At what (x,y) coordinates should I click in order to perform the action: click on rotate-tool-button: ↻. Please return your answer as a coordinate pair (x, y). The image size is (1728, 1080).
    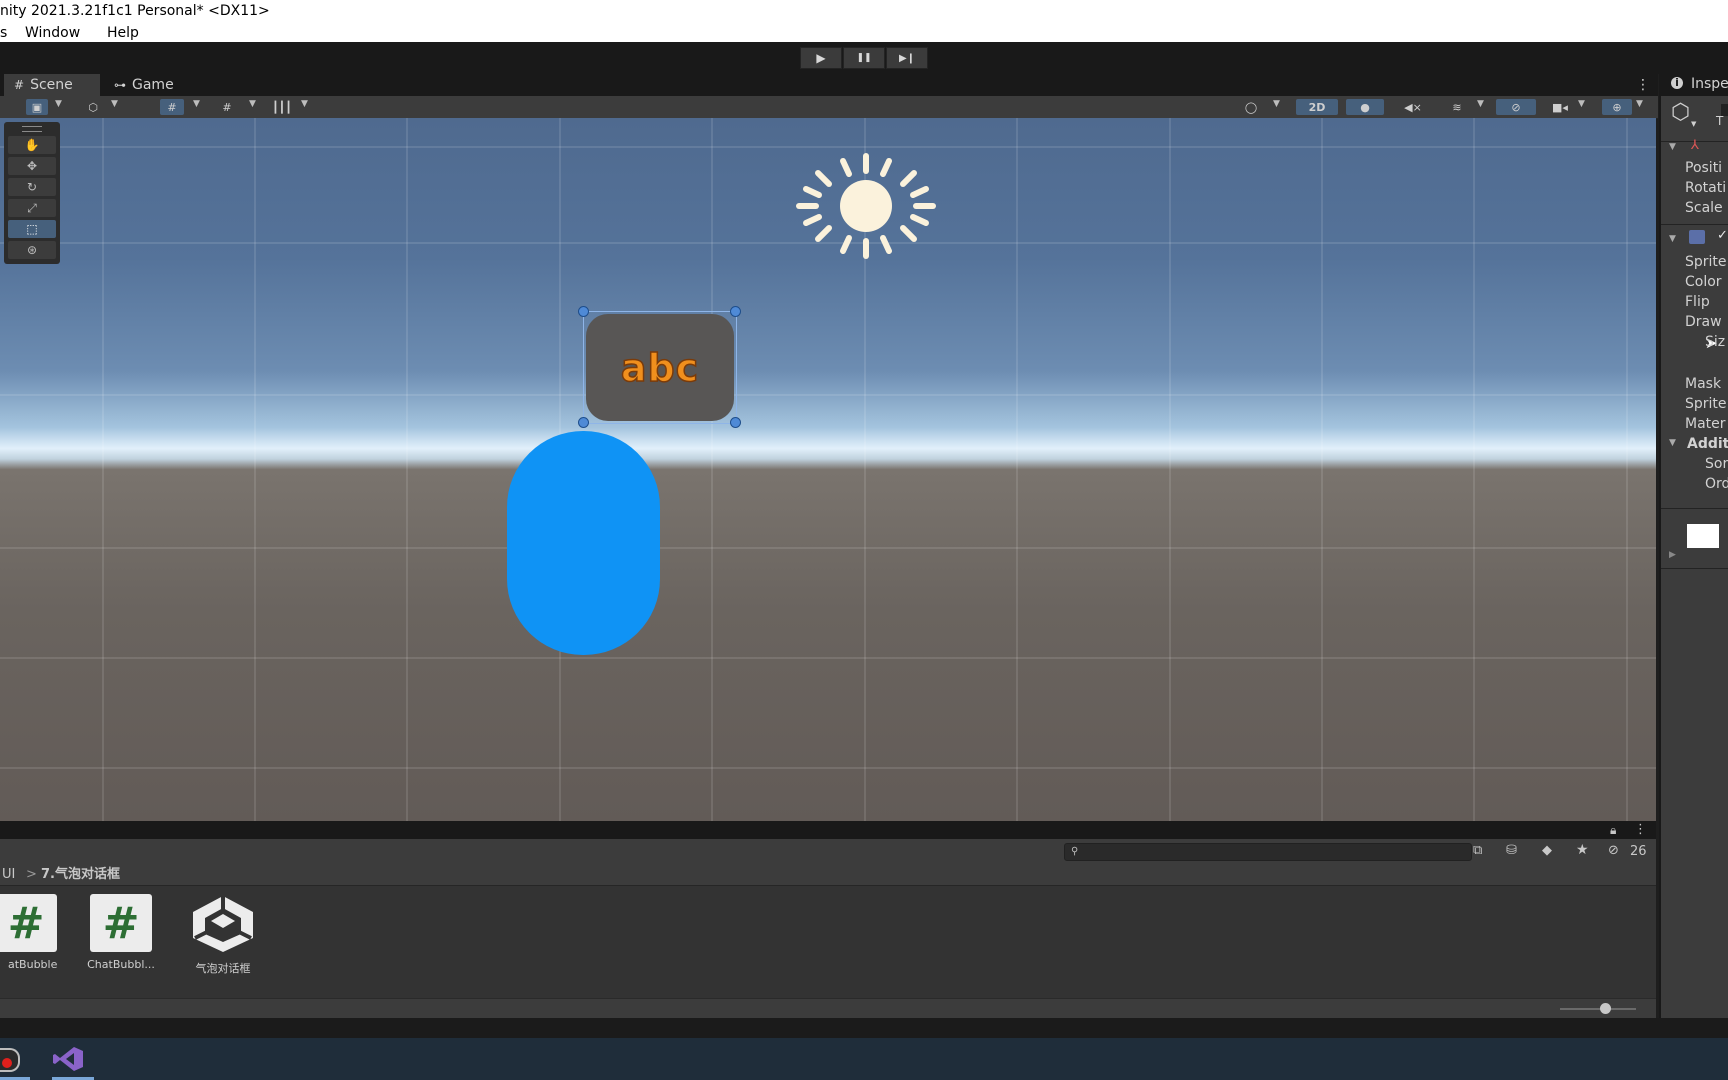
    Looking at the image, I should click on (32, 187).